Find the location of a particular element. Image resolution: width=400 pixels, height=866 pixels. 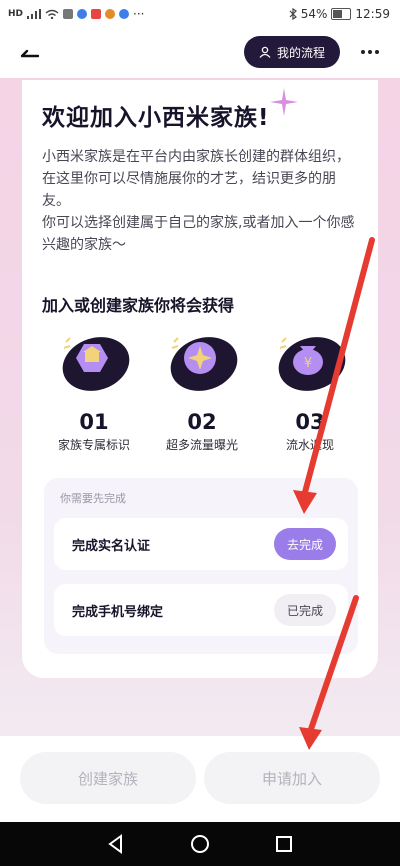

benefit-number: 02 is located at coordinates (202, 422).